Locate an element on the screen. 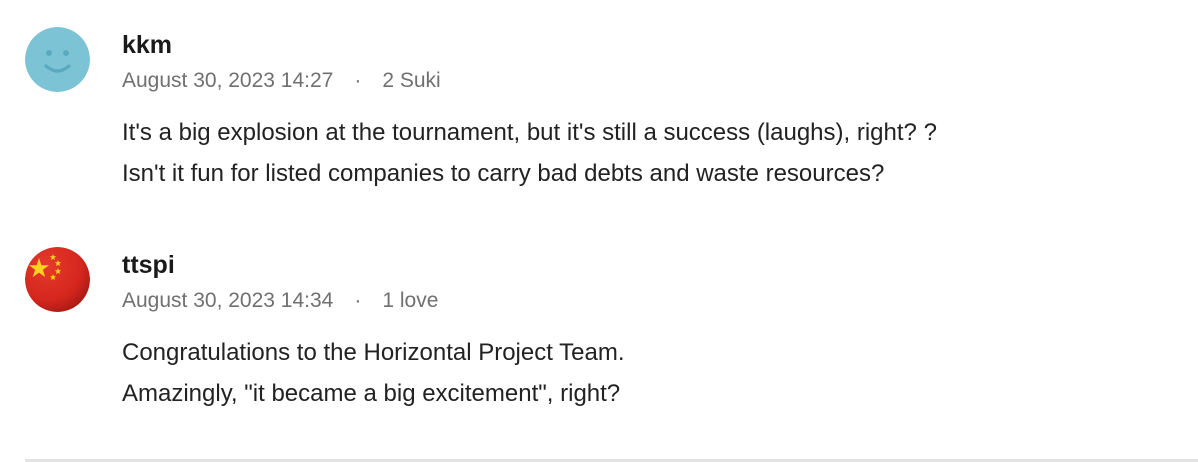  comment-meta: ttspi August 30, 2023 14:34 · 1 love is located at coordinates (280, 281).